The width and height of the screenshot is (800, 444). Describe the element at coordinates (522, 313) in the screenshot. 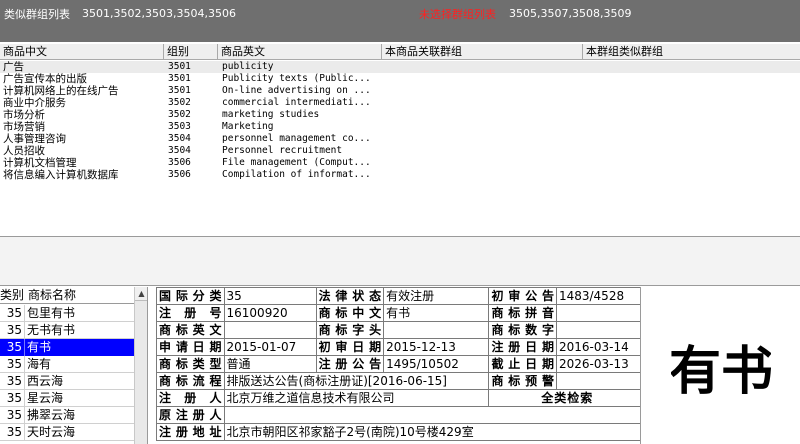

I see `pinyin-label: 商标拼音` at that location.